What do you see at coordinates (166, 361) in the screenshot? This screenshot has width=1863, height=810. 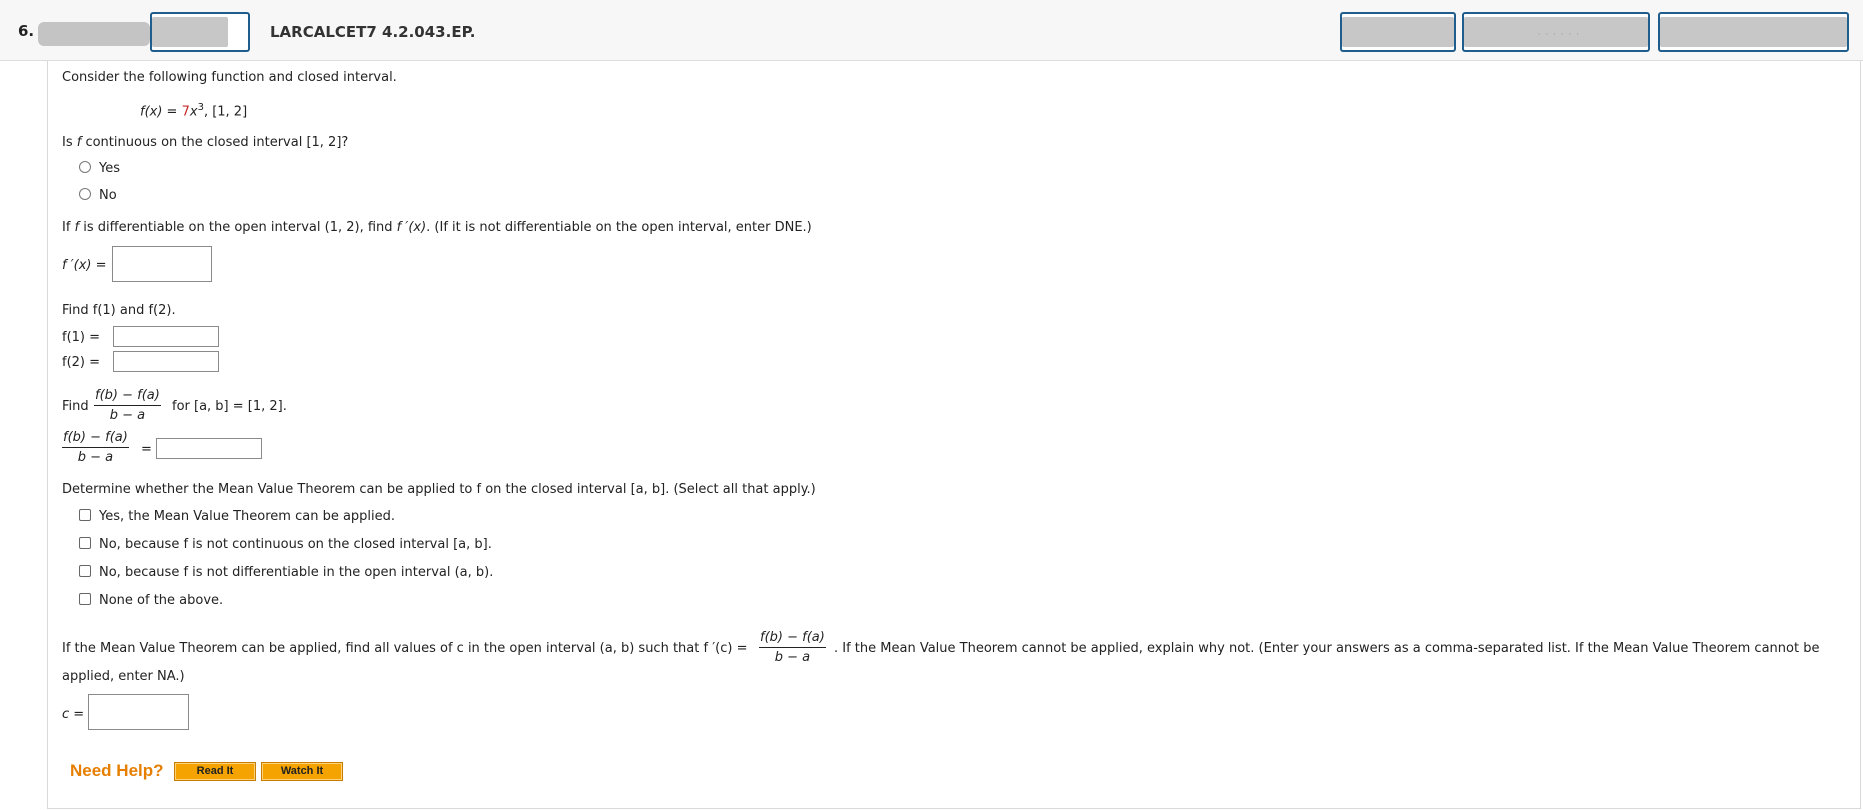 I see `f2-input` at bounding box center [166, 361].